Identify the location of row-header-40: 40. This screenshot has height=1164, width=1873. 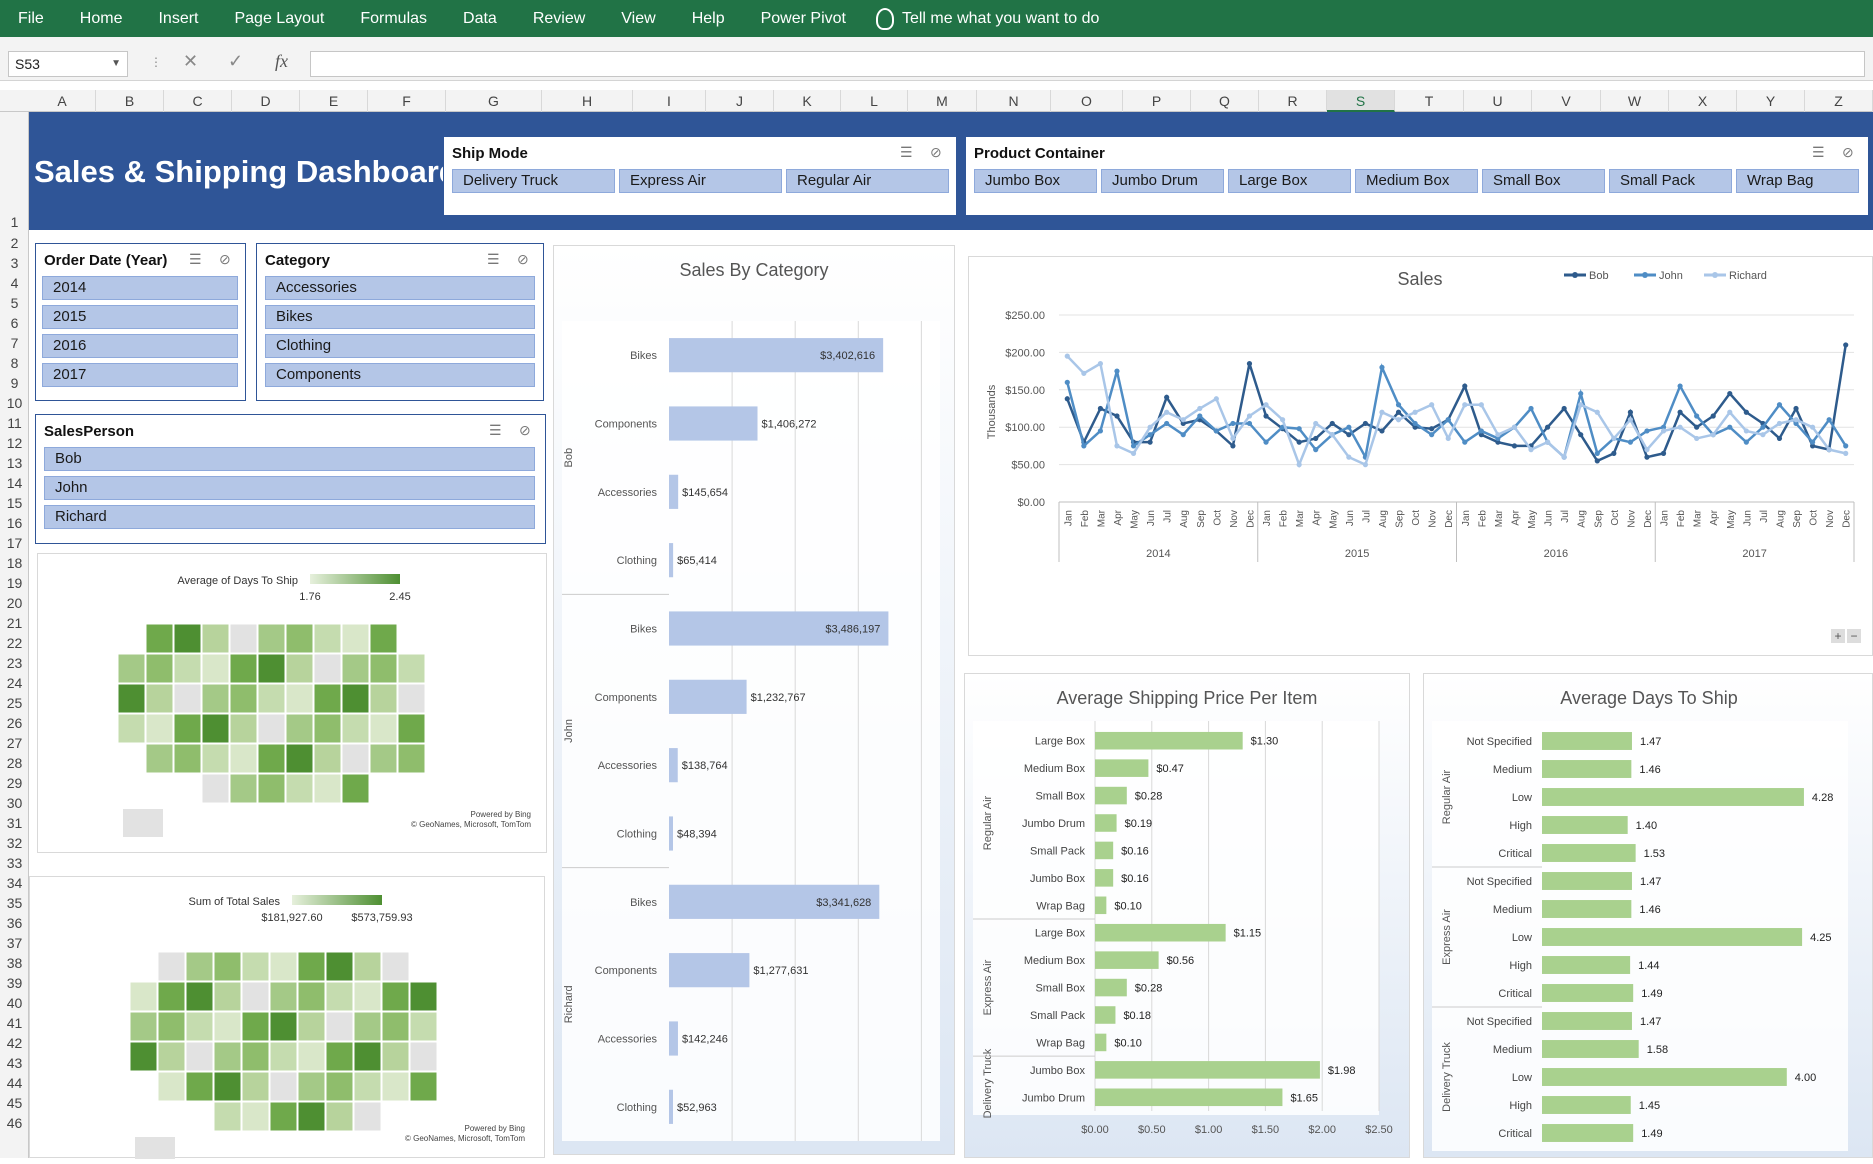
(14, 1003).